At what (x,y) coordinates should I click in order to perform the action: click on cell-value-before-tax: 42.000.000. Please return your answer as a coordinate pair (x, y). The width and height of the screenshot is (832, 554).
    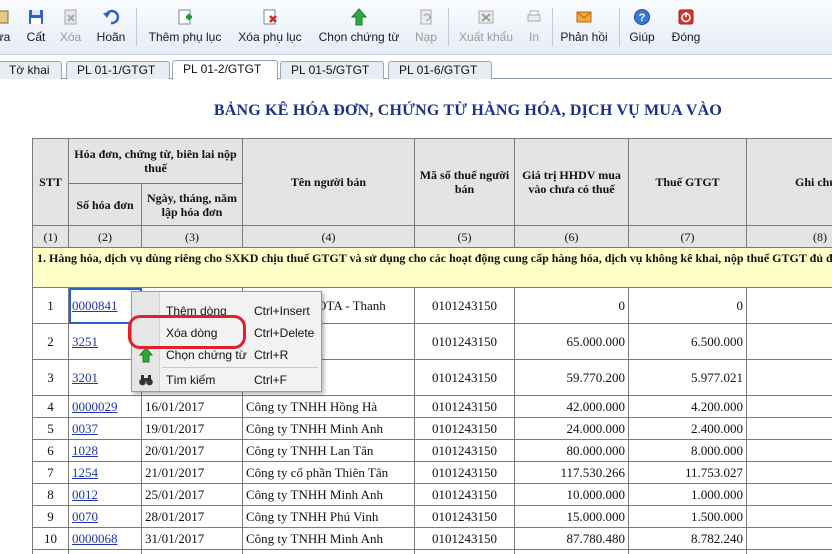
    Looking at the image, I should click on (571, 406).